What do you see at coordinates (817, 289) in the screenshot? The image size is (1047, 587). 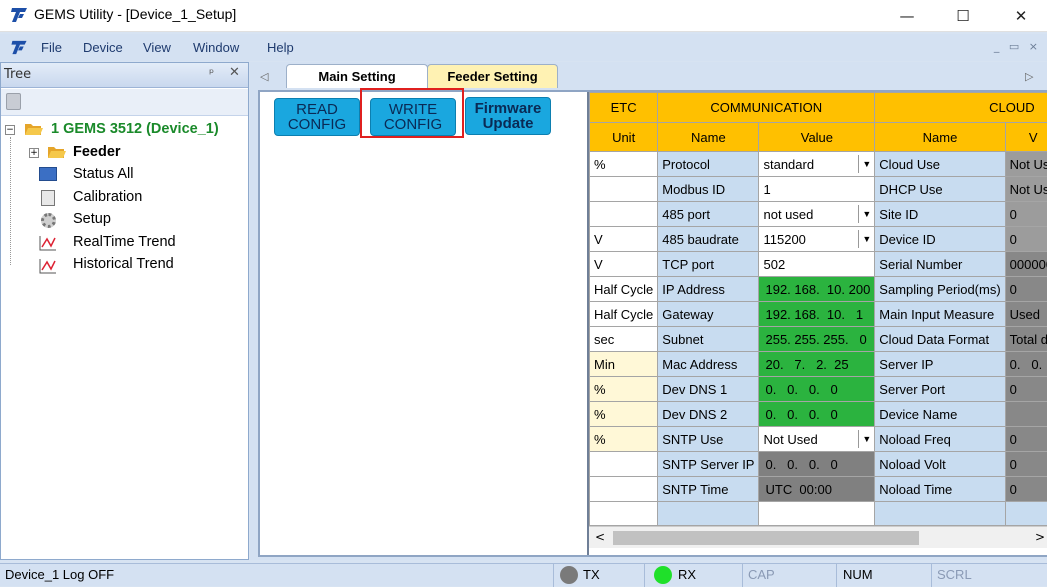 I see `value-cell: 192. 168. 10. 200` at bounding box center [817, 289].